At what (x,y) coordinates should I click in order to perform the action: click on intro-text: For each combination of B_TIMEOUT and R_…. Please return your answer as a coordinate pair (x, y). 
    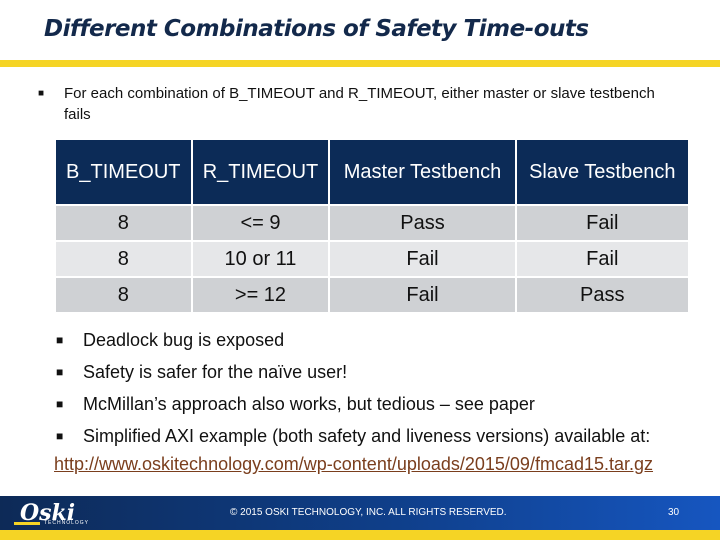
    Looking at the image, I should click on (359, 104).